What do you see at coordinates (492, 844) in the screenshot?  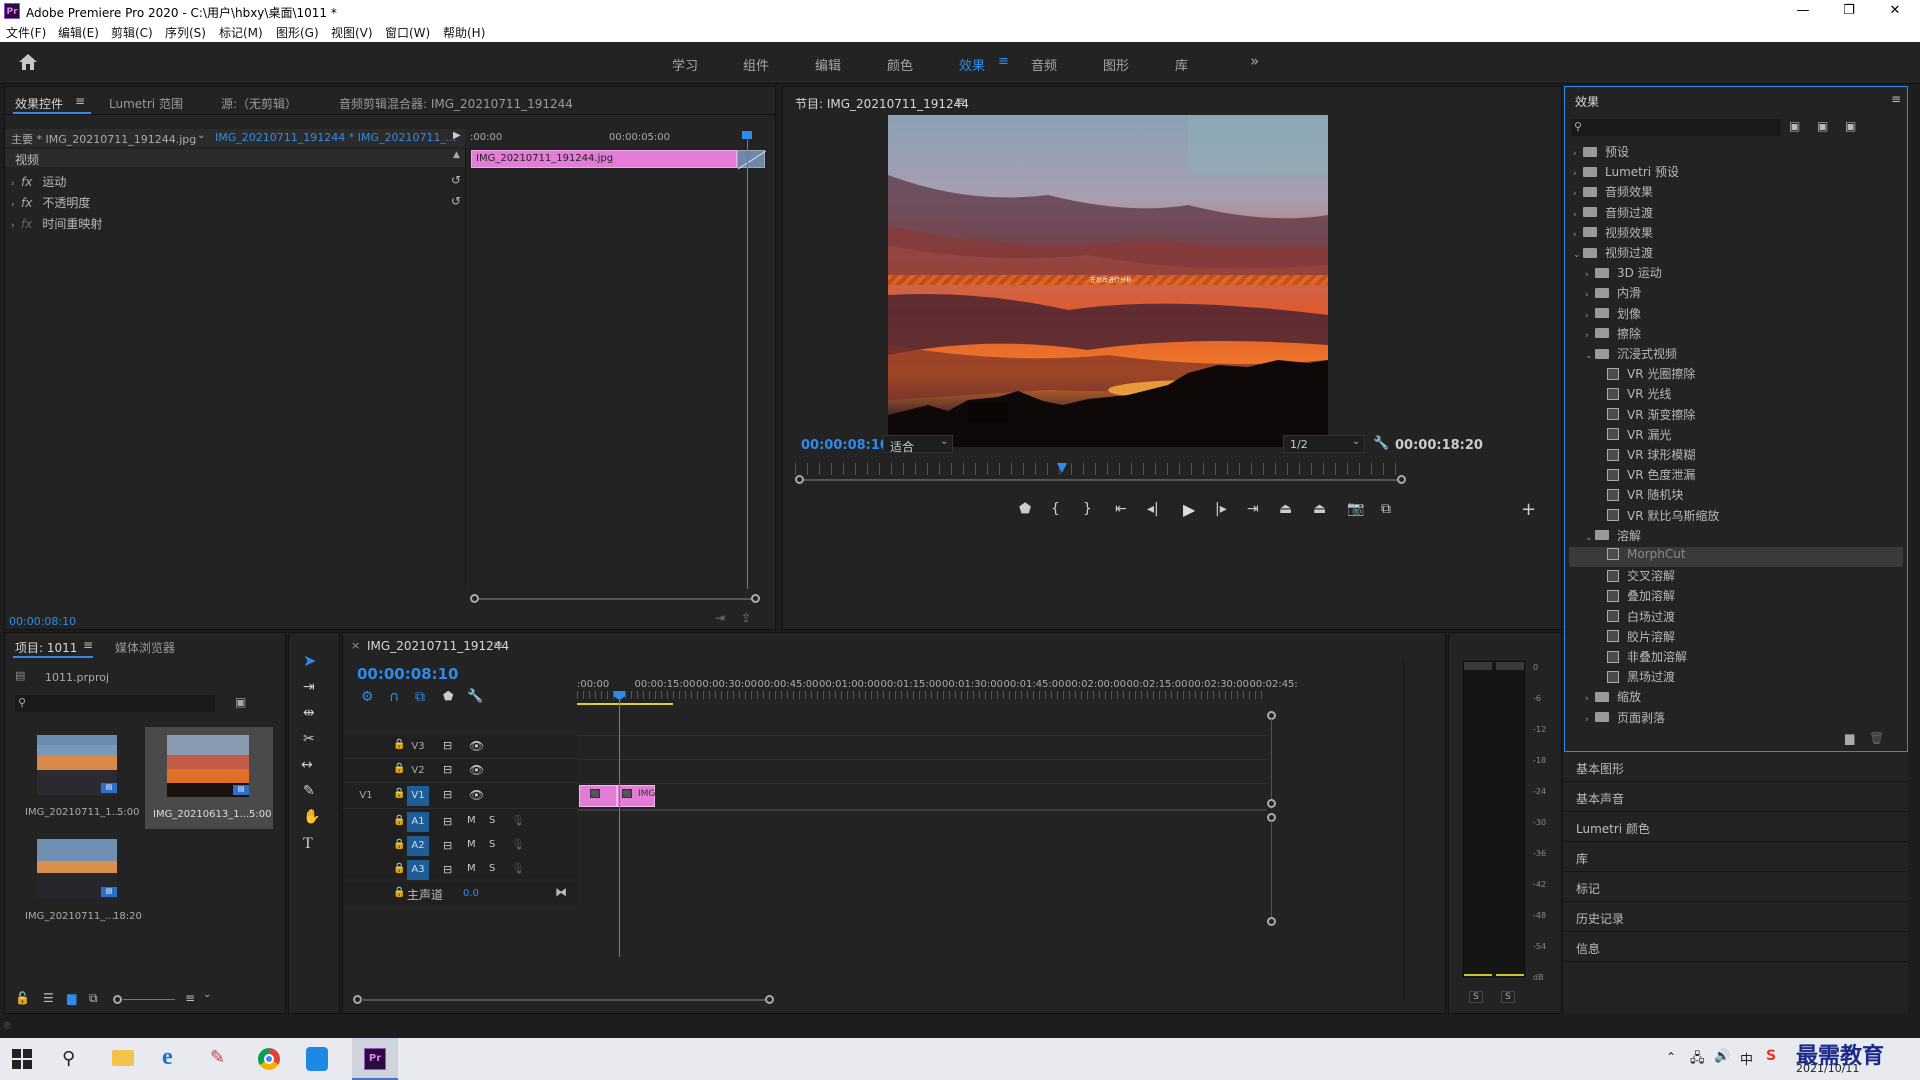 I see `solo-button: S` at bounding box center [492, 844].